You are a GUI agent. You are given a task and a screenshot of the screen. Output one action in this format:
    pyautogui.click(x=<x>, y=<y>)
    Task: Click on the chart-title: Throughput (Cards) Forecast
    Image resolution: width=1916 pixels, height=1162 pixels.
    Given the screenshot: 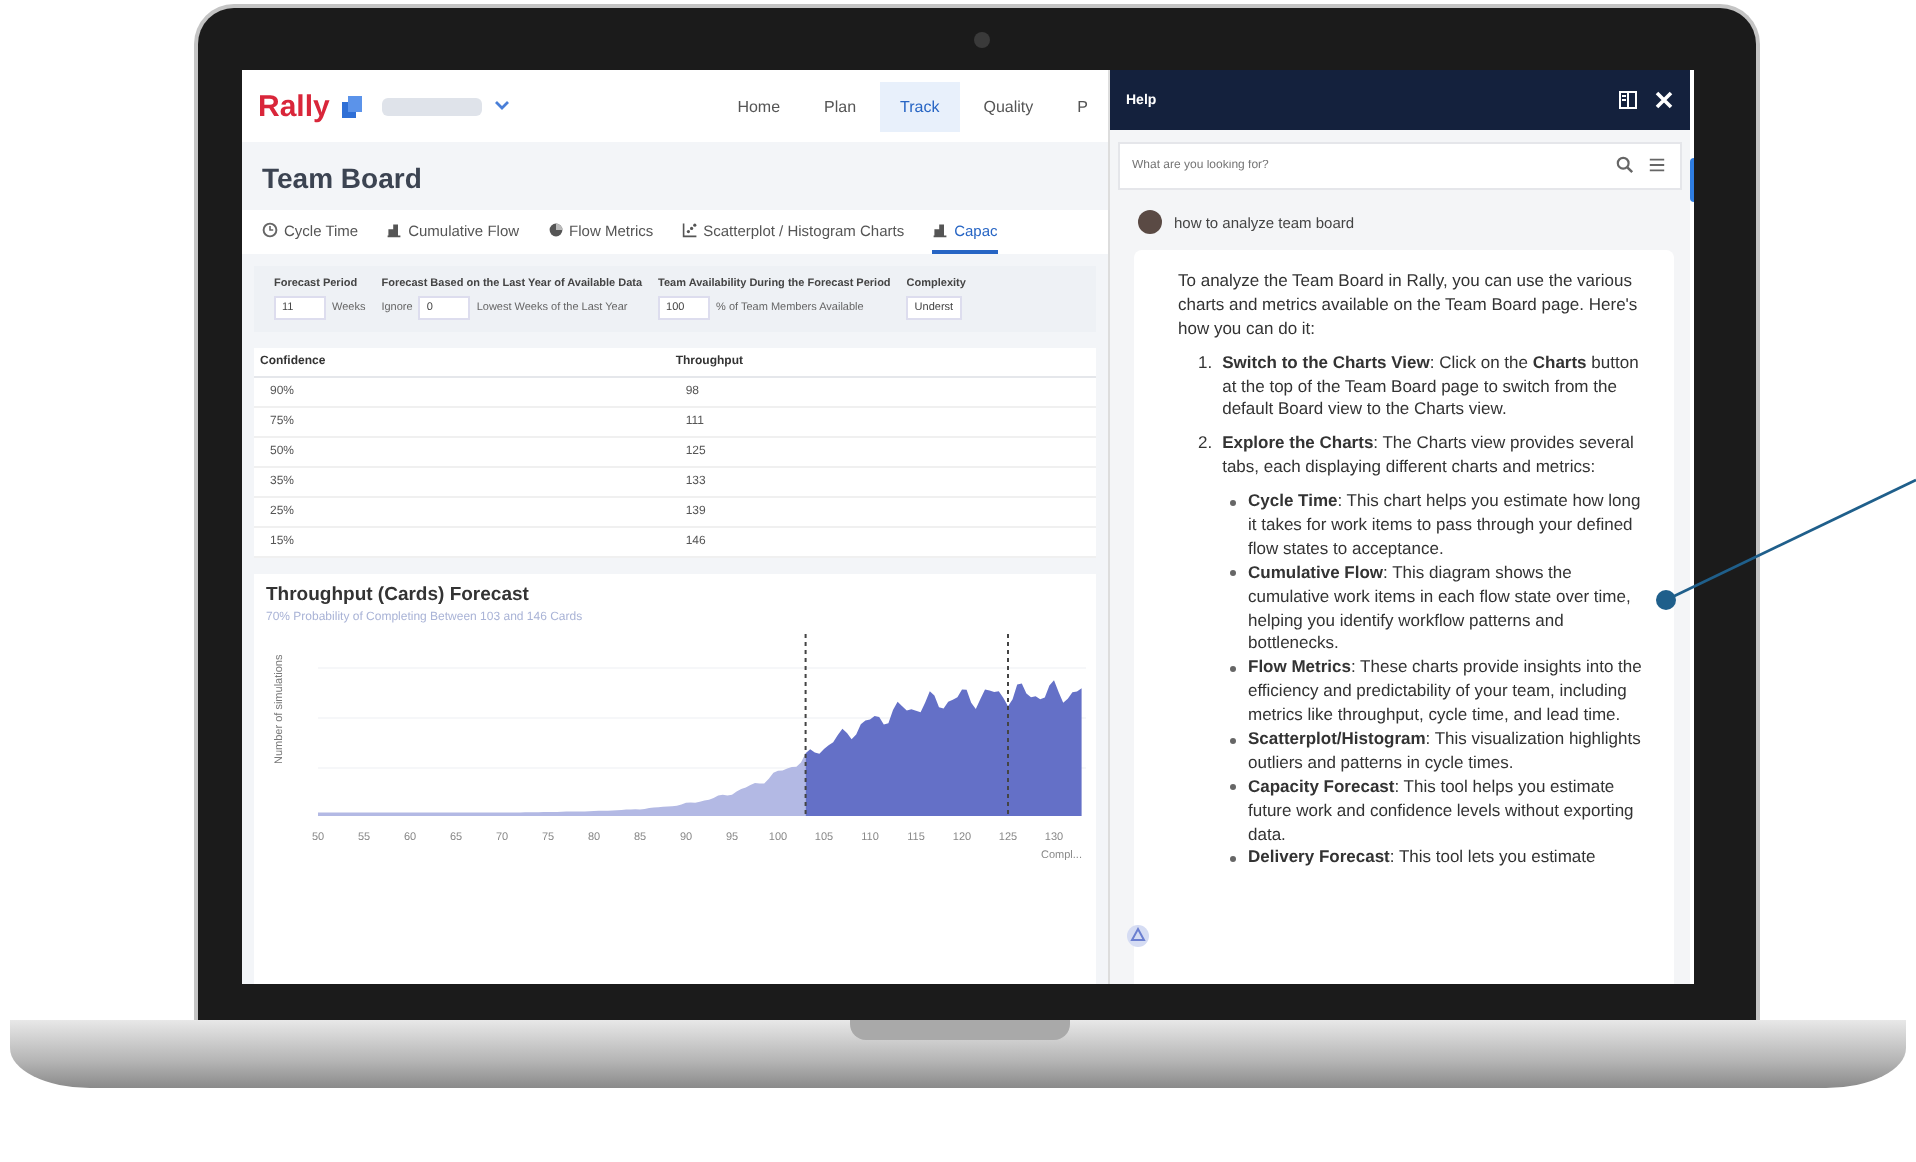 What is the action you would take?
    pyautogui.click(x=398, y=595)
    